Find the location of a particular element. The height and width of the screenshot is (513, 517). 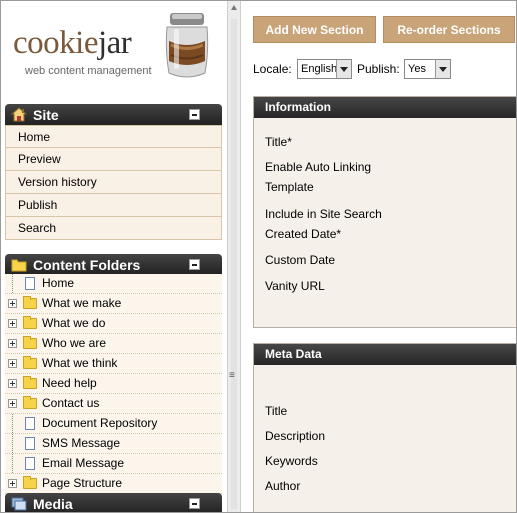

field-label: Description is located at coordinates (295, 436).